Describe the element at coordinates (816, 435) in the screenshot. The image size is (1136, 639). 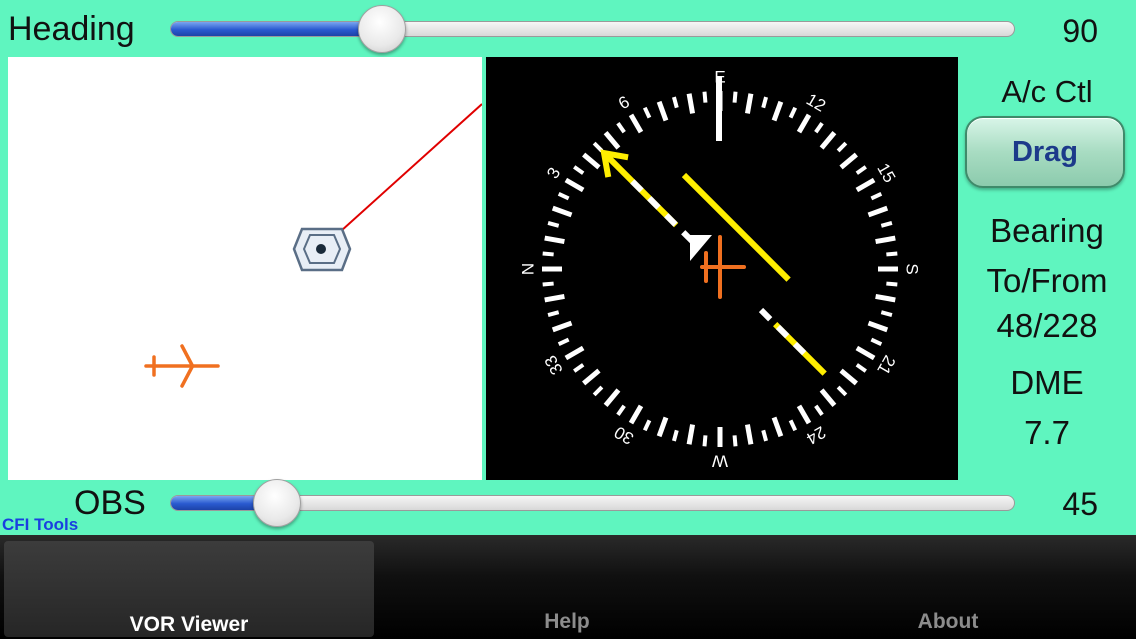
I see `compass-label: 24` at that location.